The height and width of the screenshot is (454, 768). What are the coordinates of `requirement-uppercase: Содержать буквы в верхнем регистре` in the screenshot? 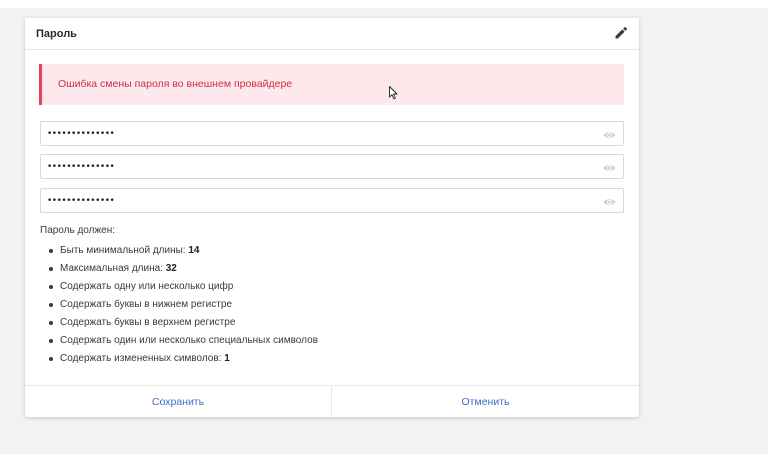 It's located at (182, 323).